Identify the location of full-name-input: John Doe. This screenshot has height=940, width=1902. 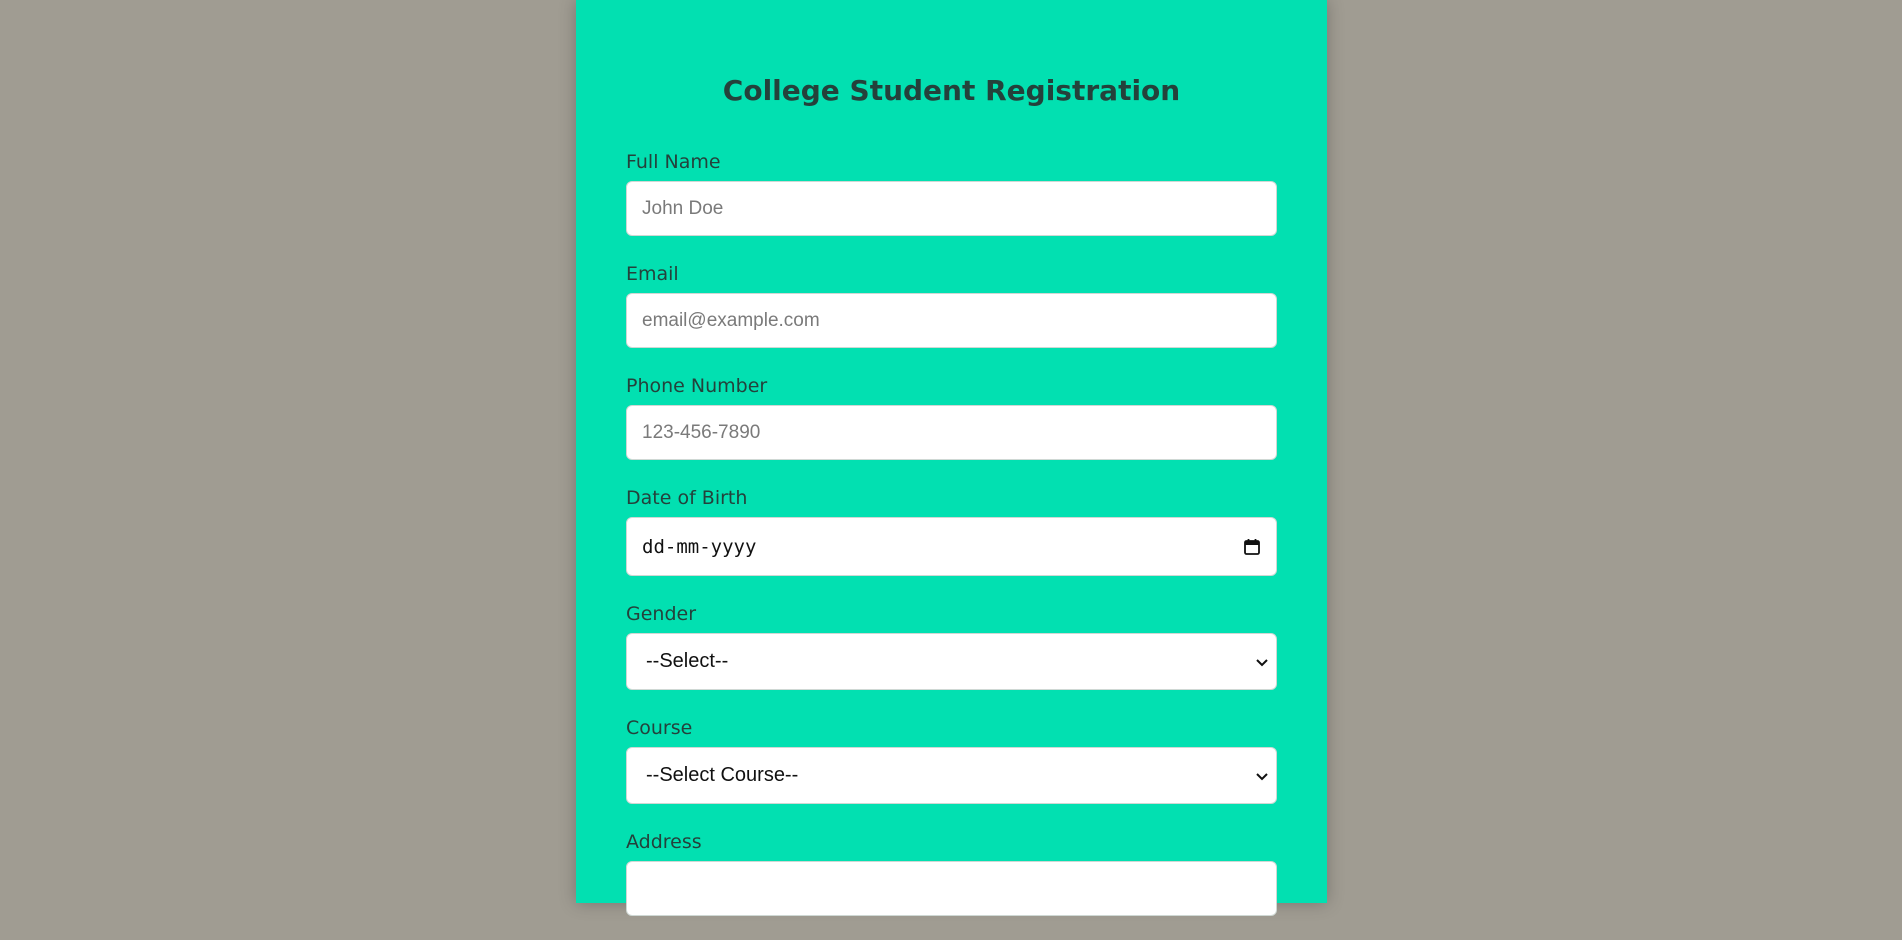
(951, 208).